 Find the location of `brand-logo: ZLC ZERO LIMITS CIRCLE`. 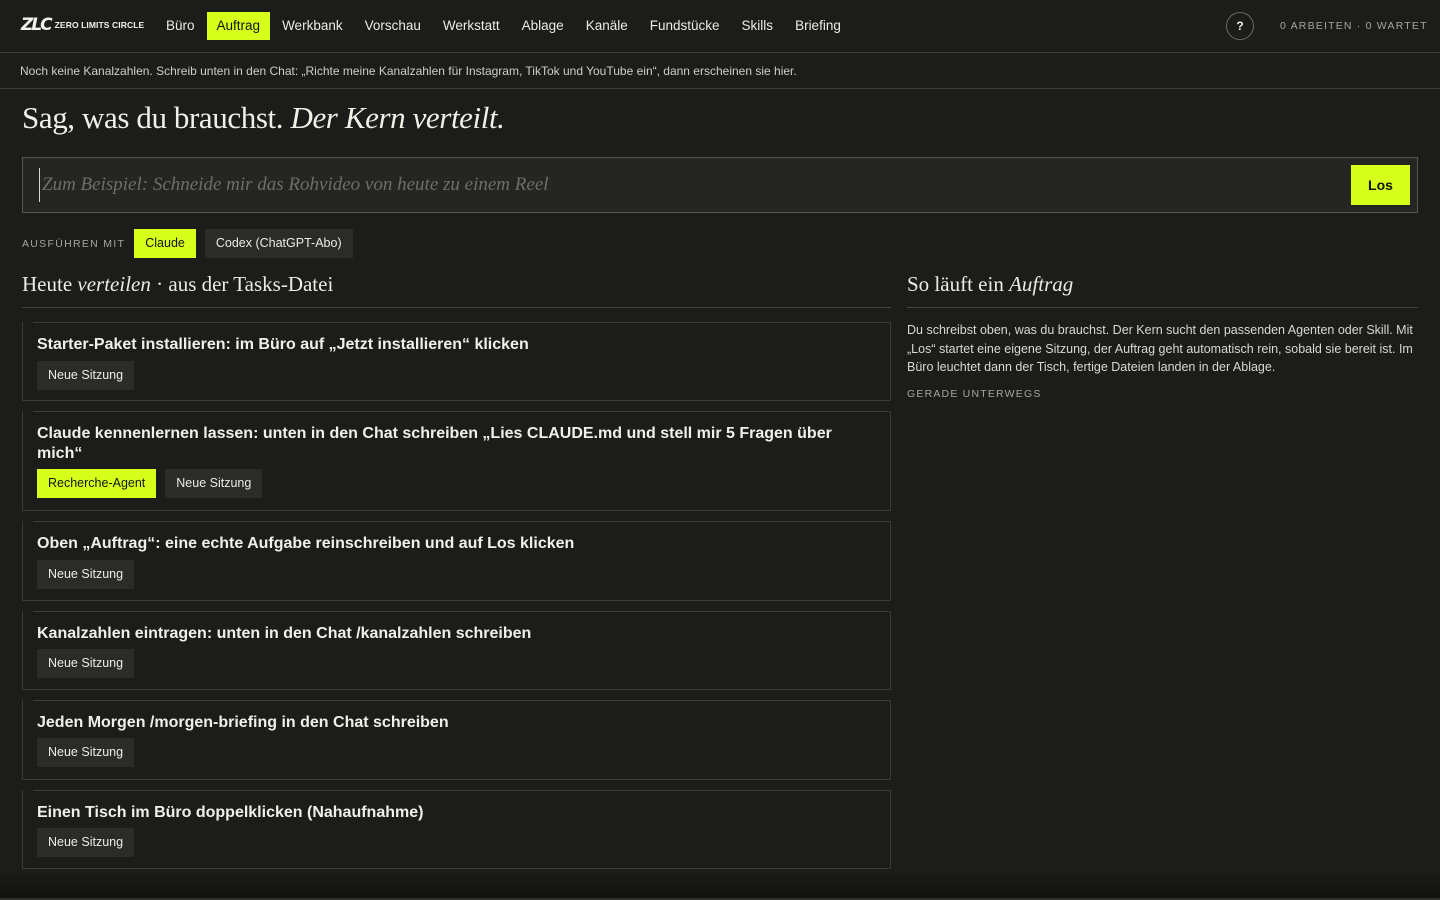

brand-logo: ZLC ZERO LIMITS CIRCLE is located at coordinates (82, 25).